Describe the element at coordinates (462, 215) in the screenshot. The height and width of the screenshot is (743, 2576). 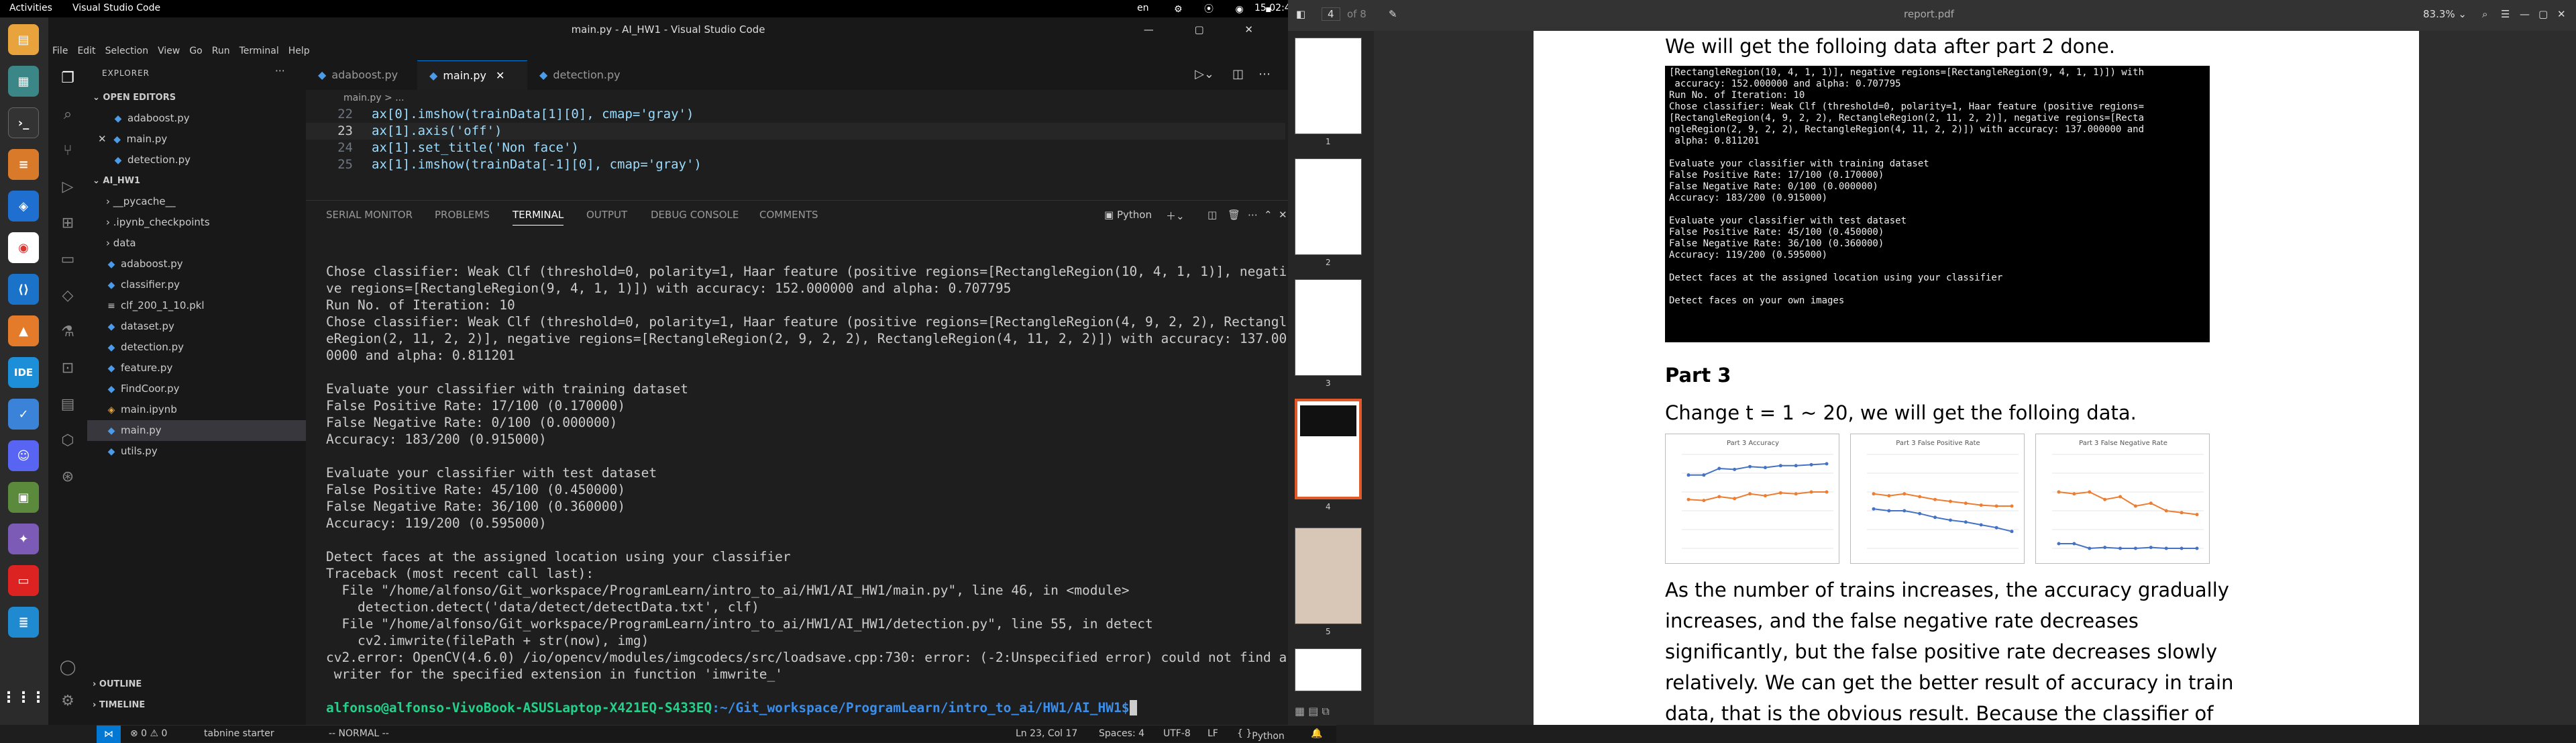
I see `tab-problems: PROBLEMS` at that location.